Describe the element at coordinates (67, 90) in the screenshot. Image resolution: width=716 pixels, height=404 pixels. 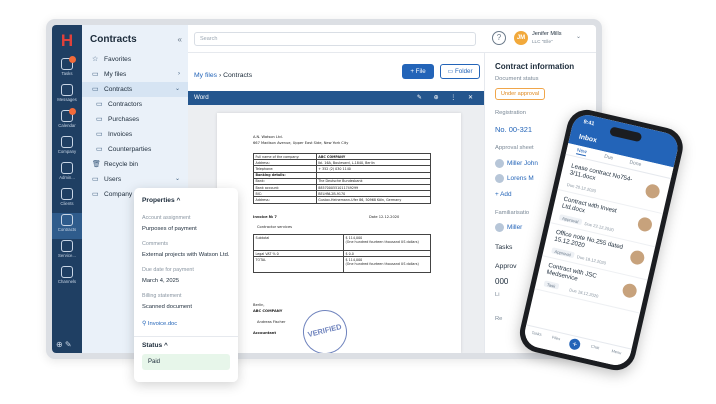
I see `messages-icon` at that location.